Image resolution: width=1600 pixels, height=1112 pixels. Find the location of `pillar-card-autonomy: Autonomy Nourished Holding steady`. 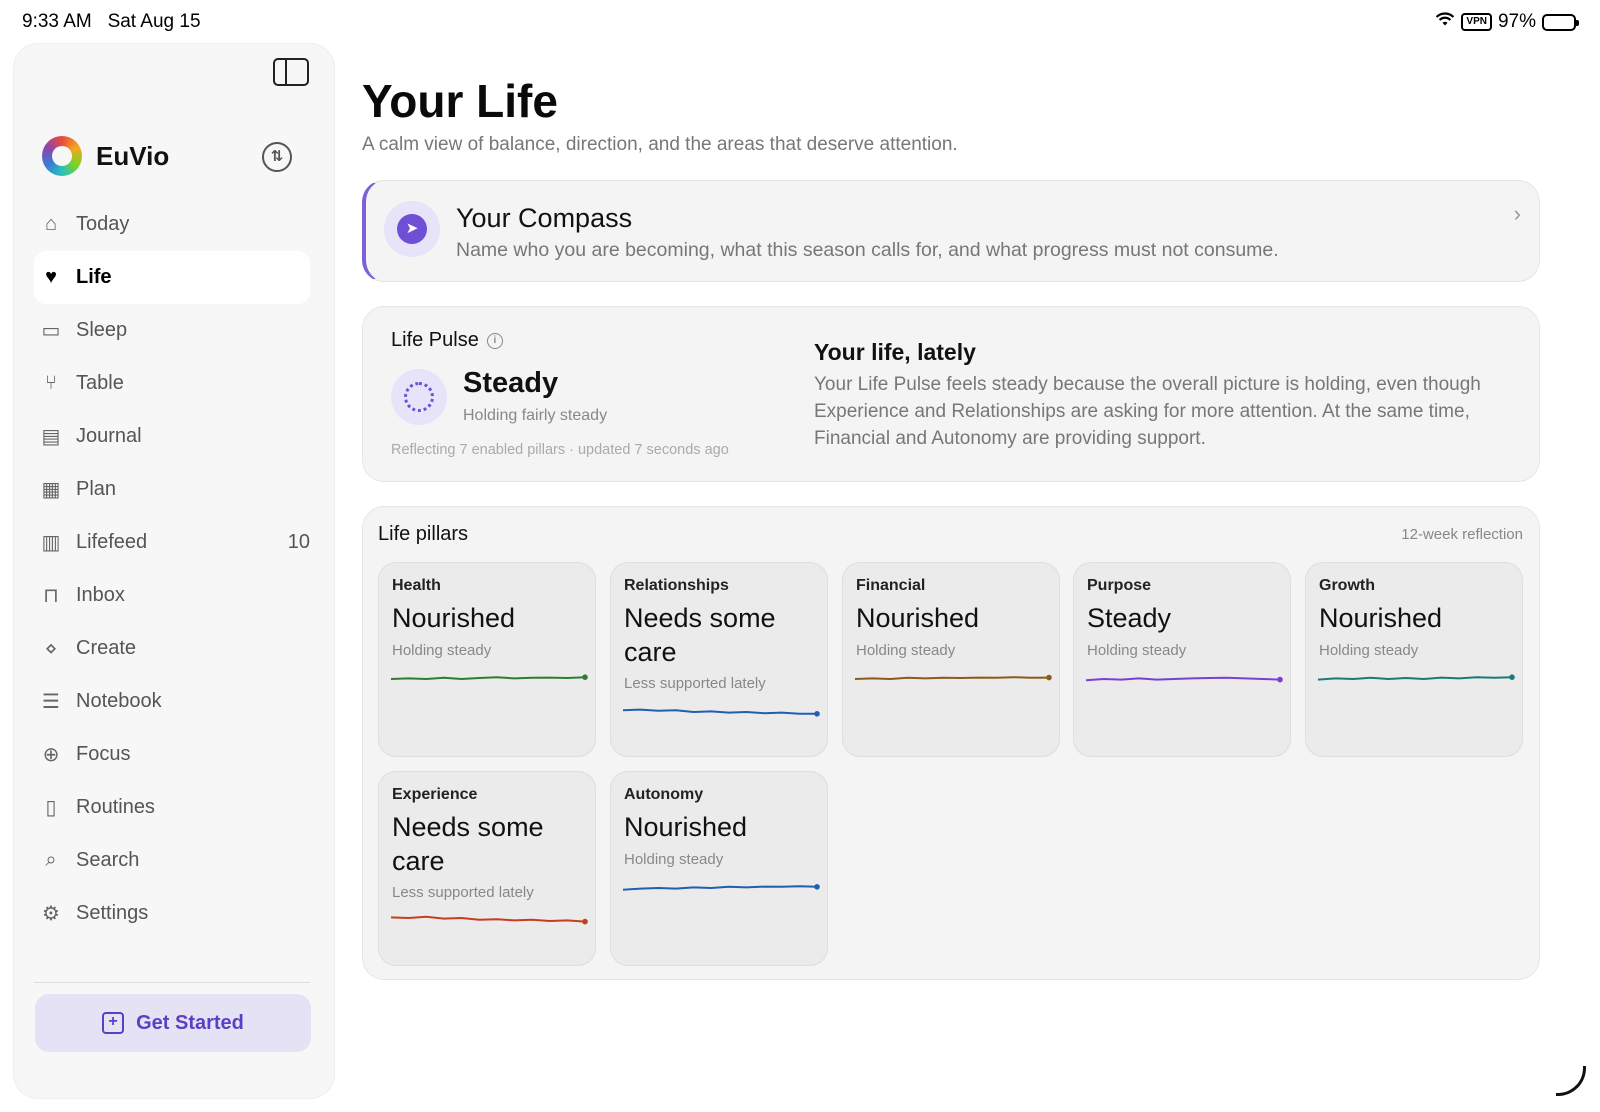

pillar-card-autonomy: Autonomy Nourished Holding steady is located at coordinates (719, 868).